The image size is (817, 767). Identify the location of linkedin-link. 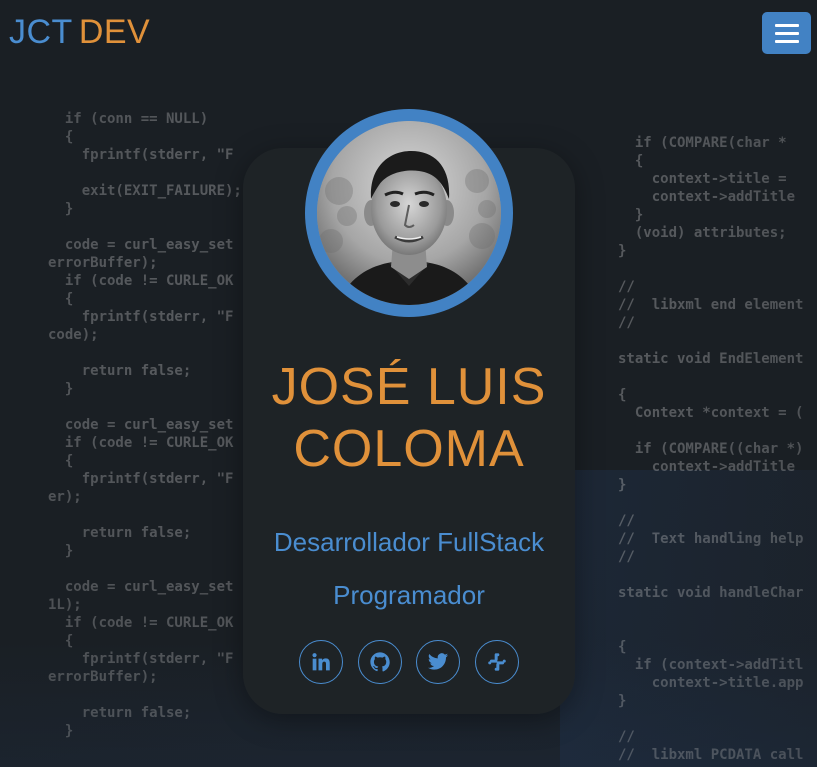
(321, 662).